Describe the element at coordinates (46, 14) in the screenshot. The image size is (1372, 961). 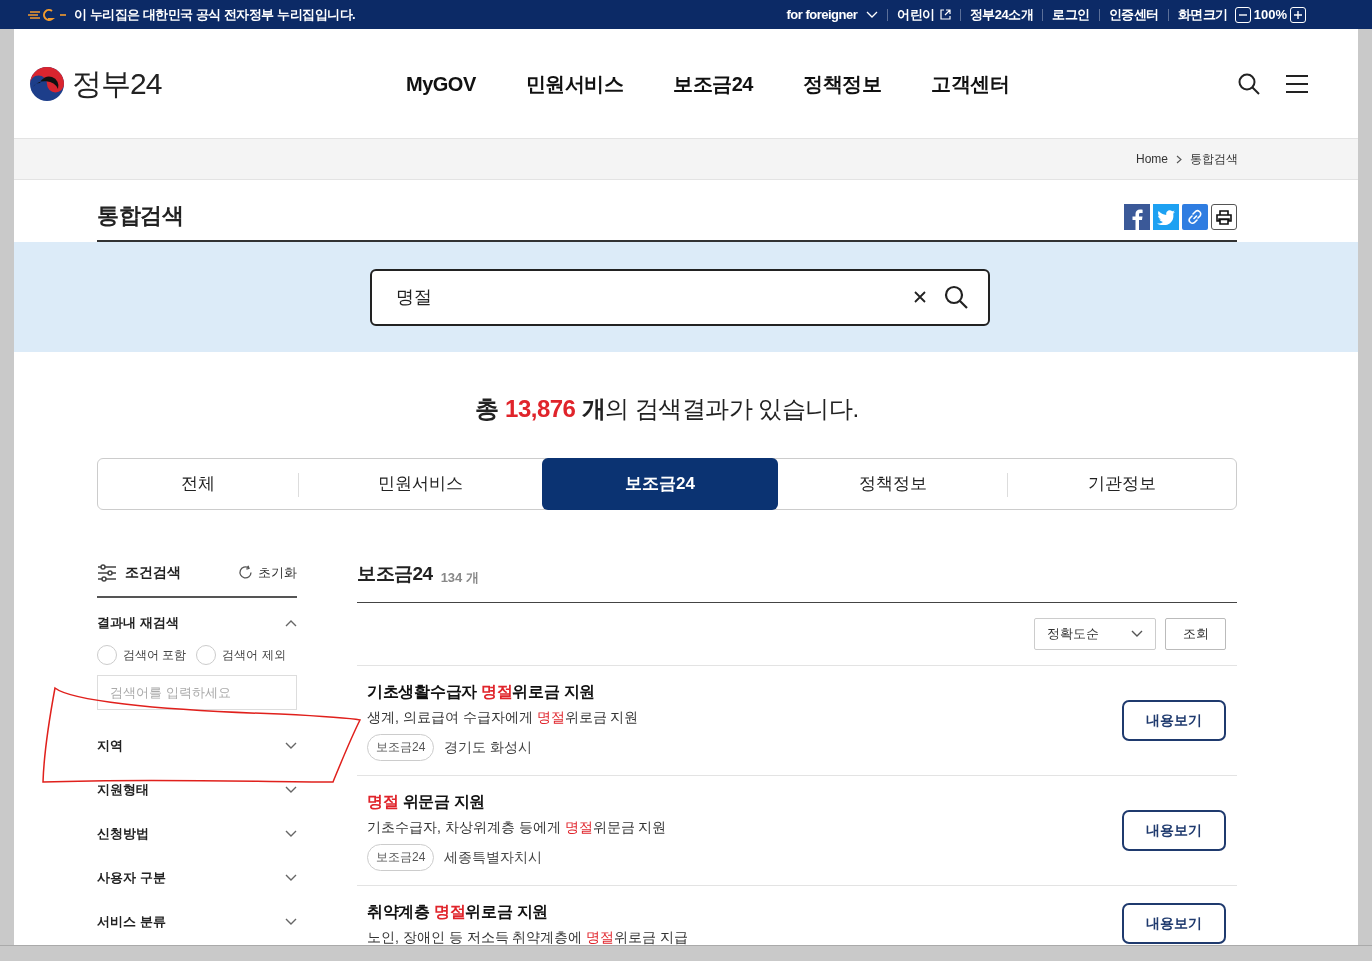
I see `emblem-icon` at that location.